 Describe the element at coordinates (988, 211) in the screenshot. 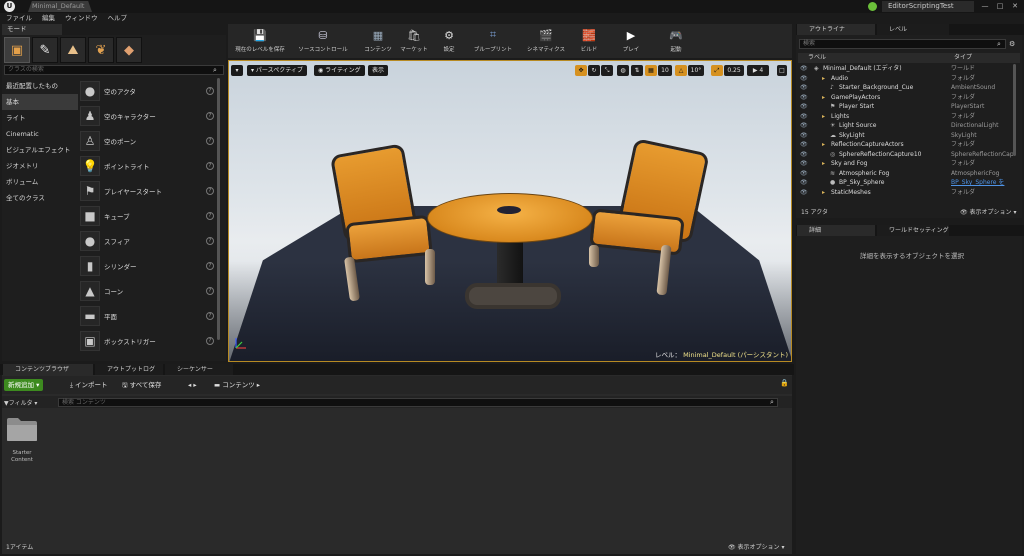

I see `outliner-view-options: 👁 表示オプション ▾` at that location.